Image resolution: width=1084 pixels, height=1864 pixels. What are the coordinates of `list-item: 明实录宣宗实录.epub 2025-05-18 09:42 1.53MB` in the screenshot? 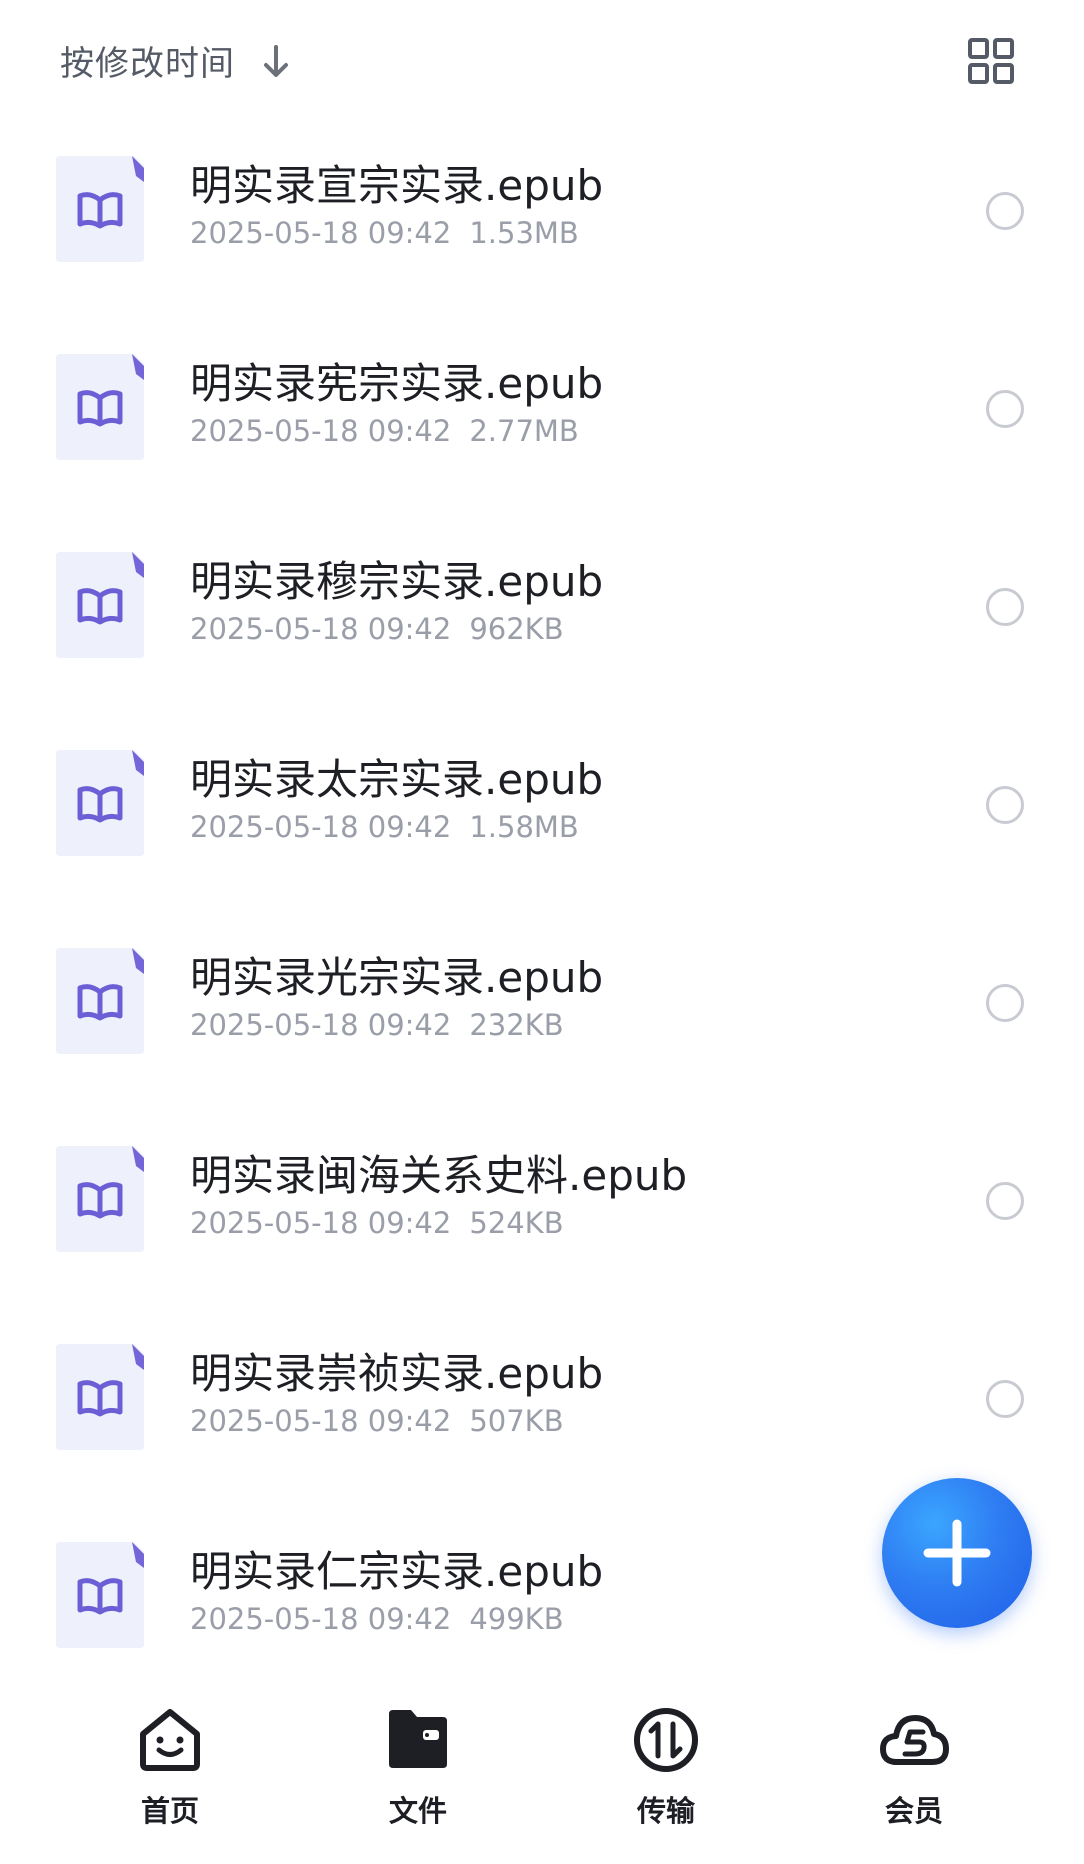 It's located at (542, 219).